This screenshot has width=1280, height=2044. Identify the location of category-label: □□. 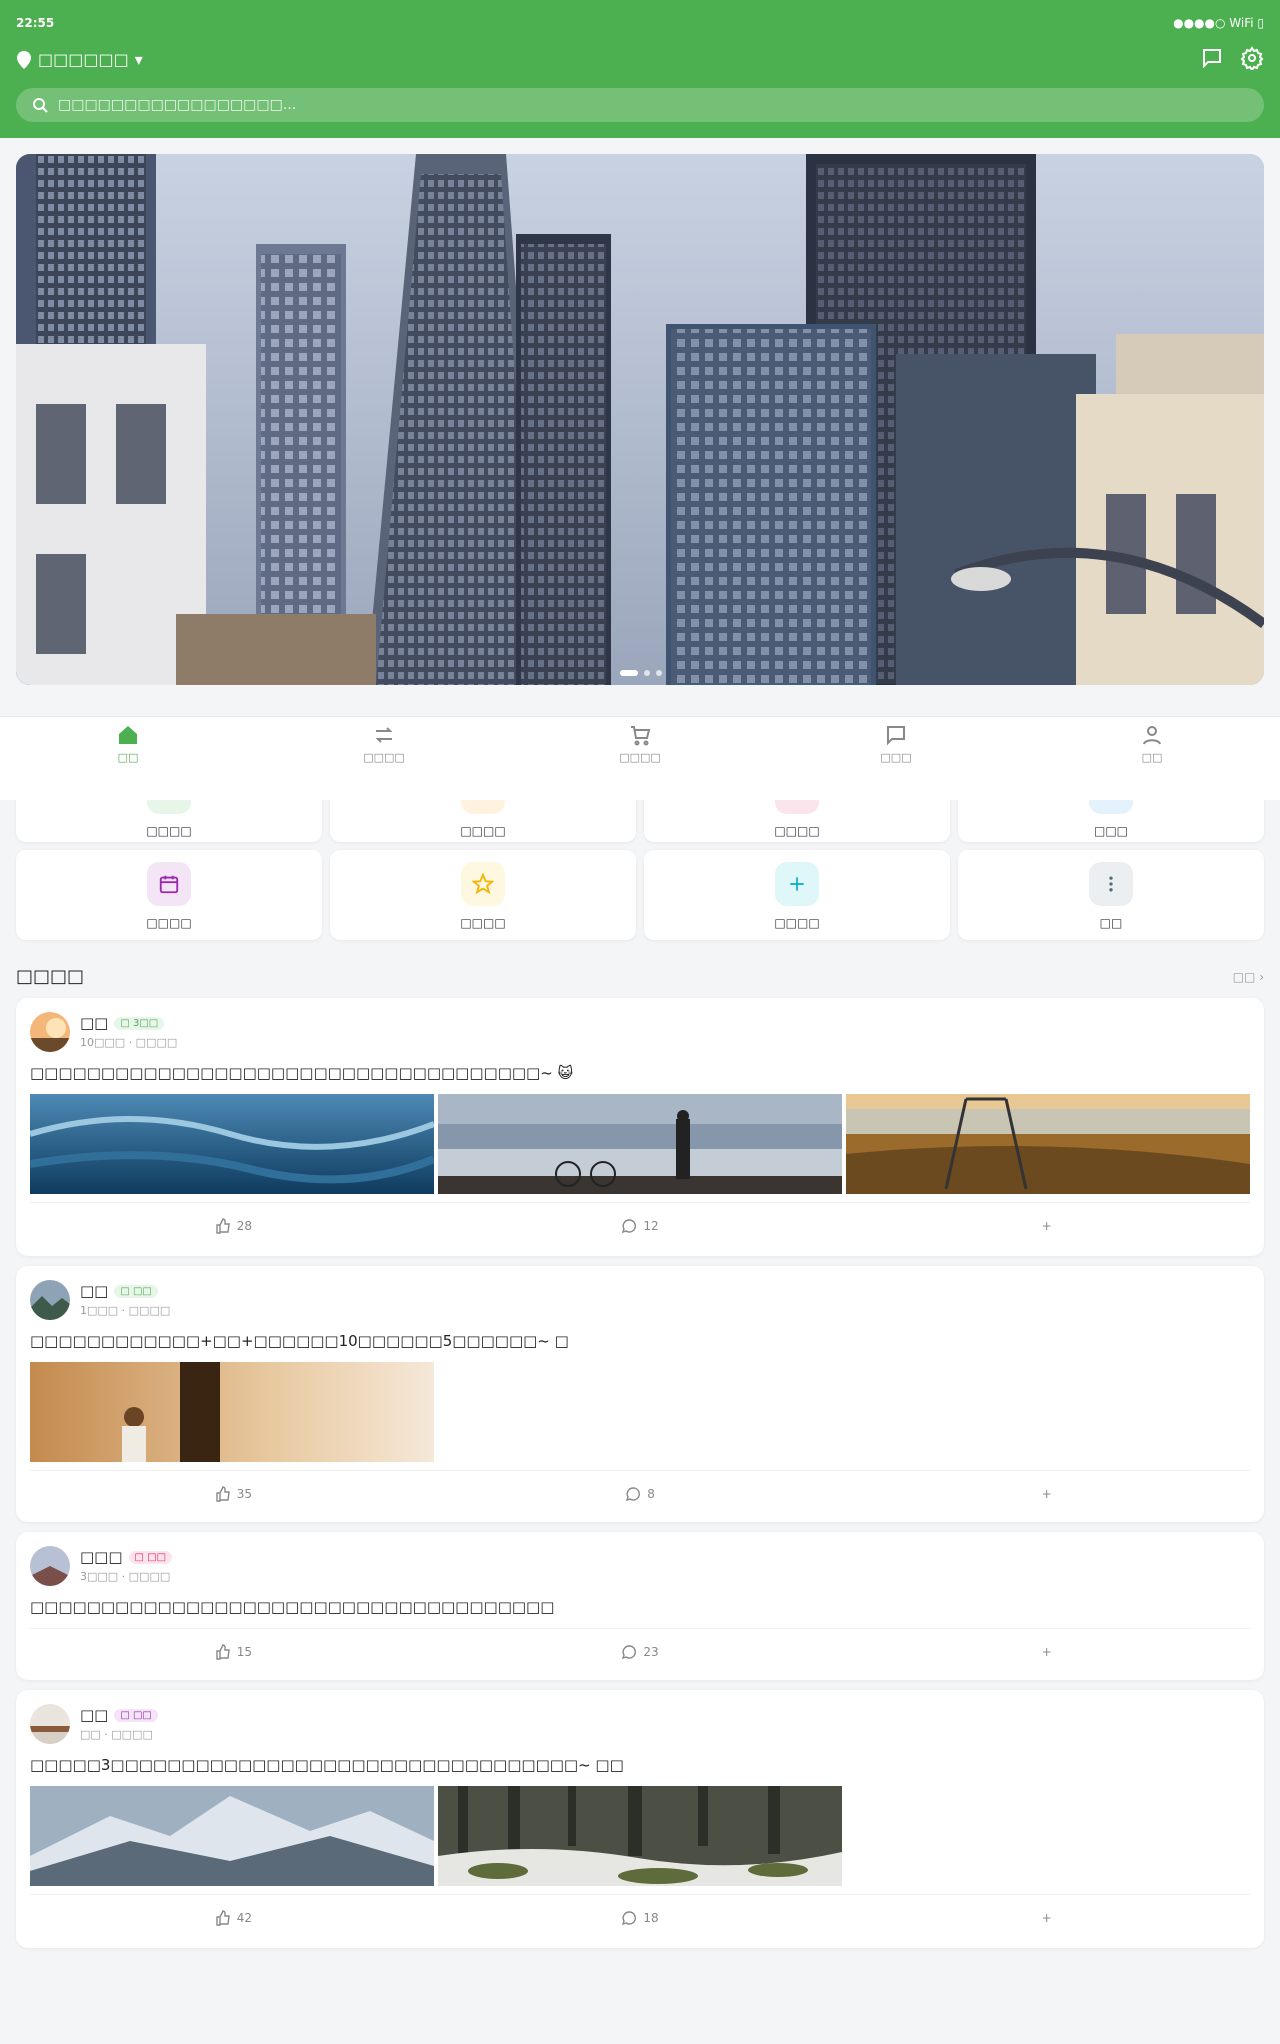
(1111, 923).